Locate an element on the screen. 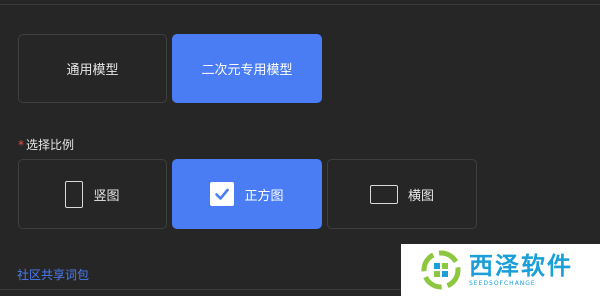 Image resolution: width=600 pixels, height=296 pixels. ratio-label-text: 选择比例 is located at coordinates (50, 145).